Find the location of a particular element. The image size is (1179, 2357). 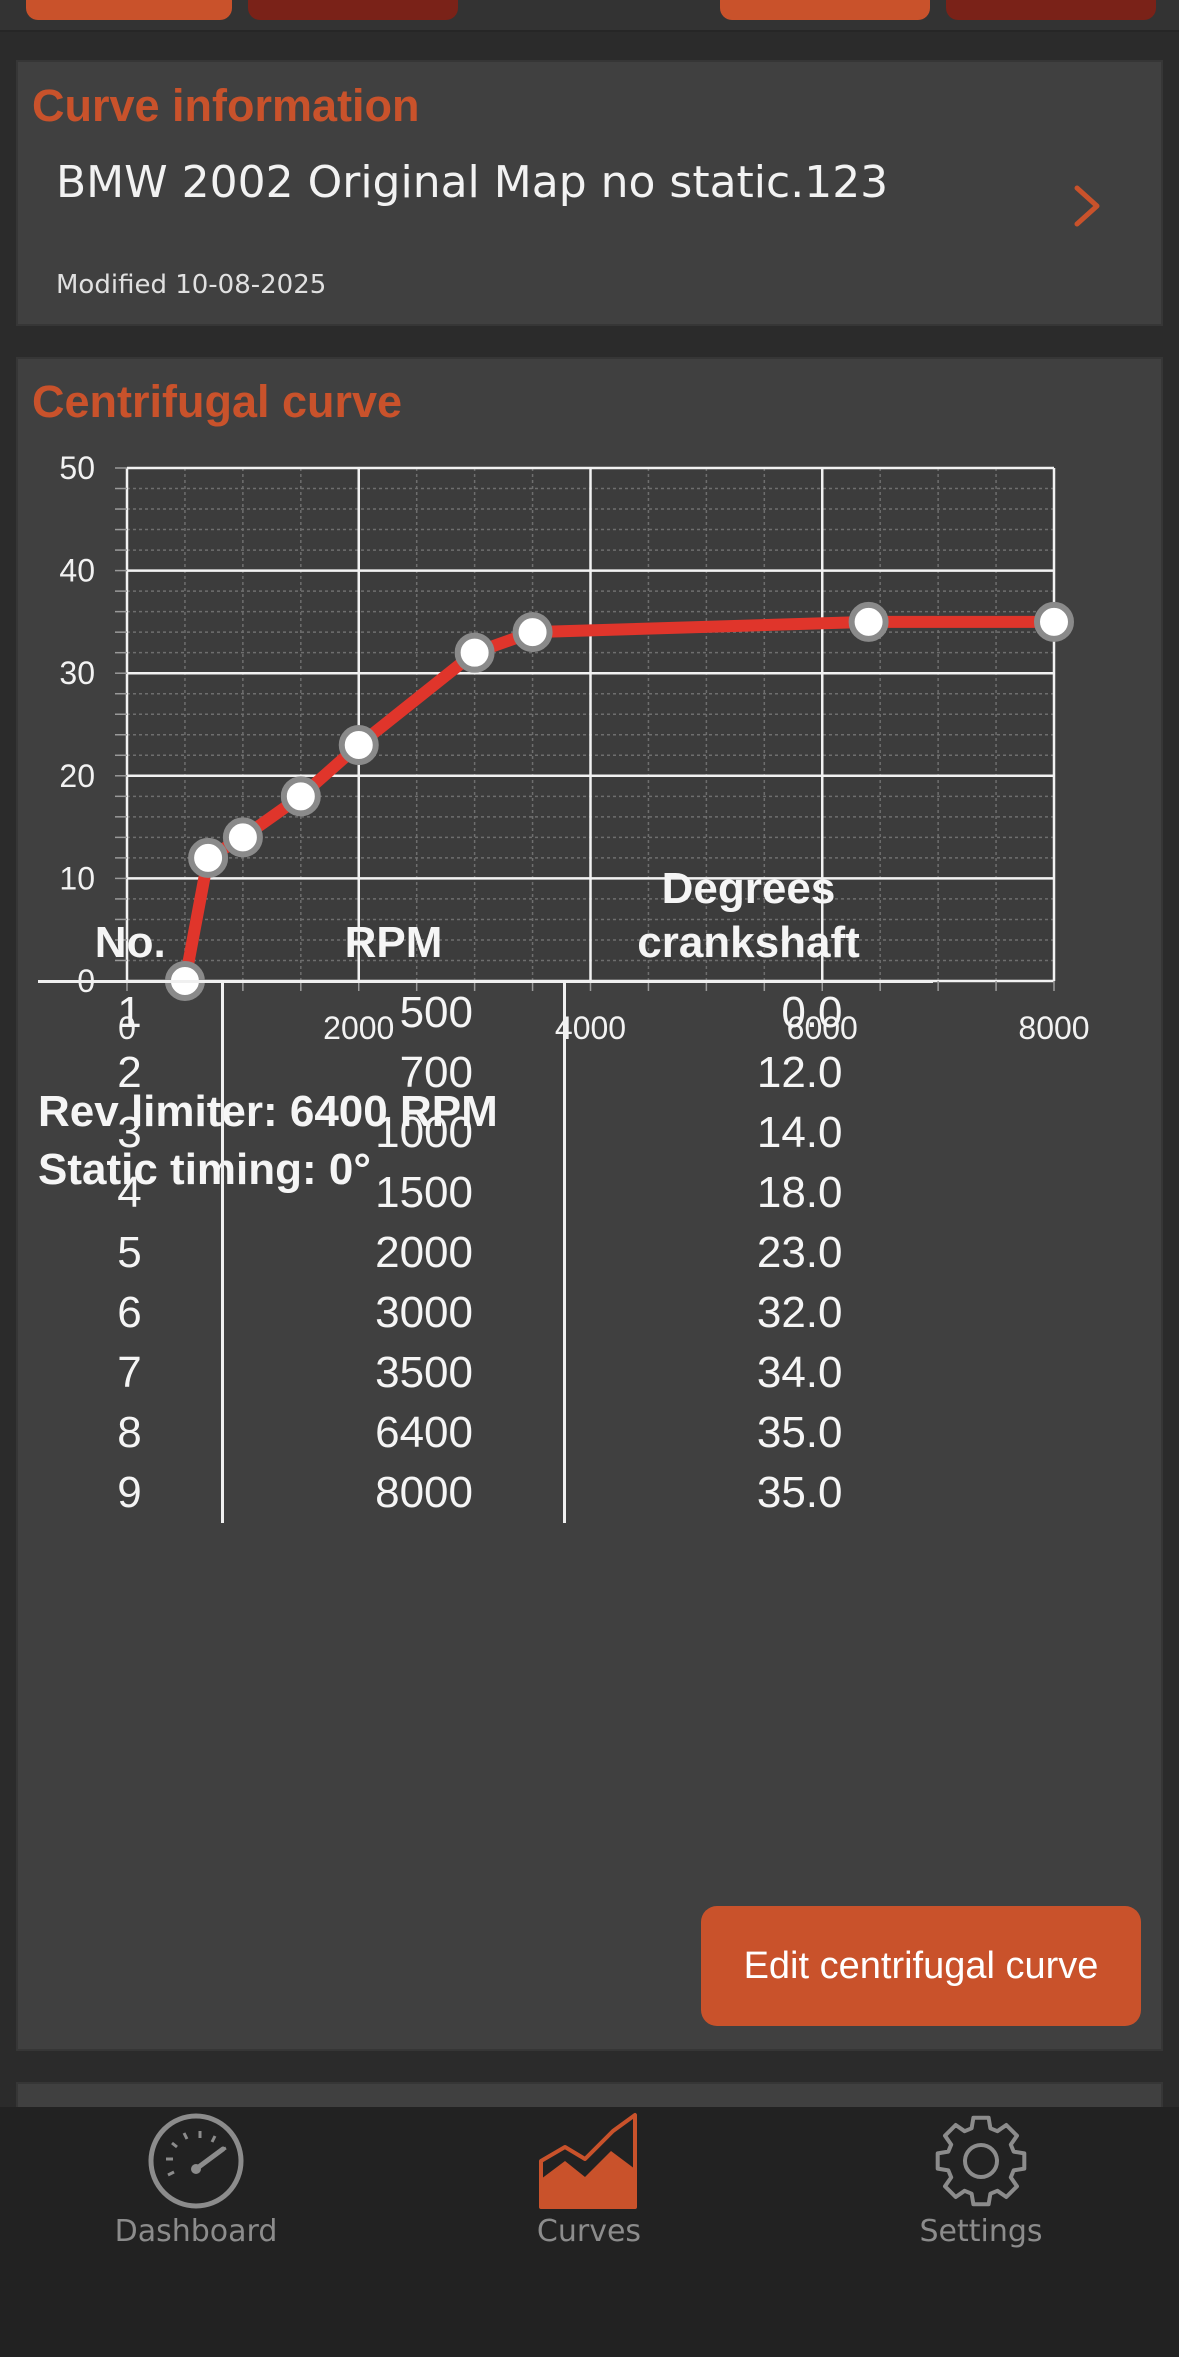

cell-degrees: 18.0 is located at coordinates (748, 1193).